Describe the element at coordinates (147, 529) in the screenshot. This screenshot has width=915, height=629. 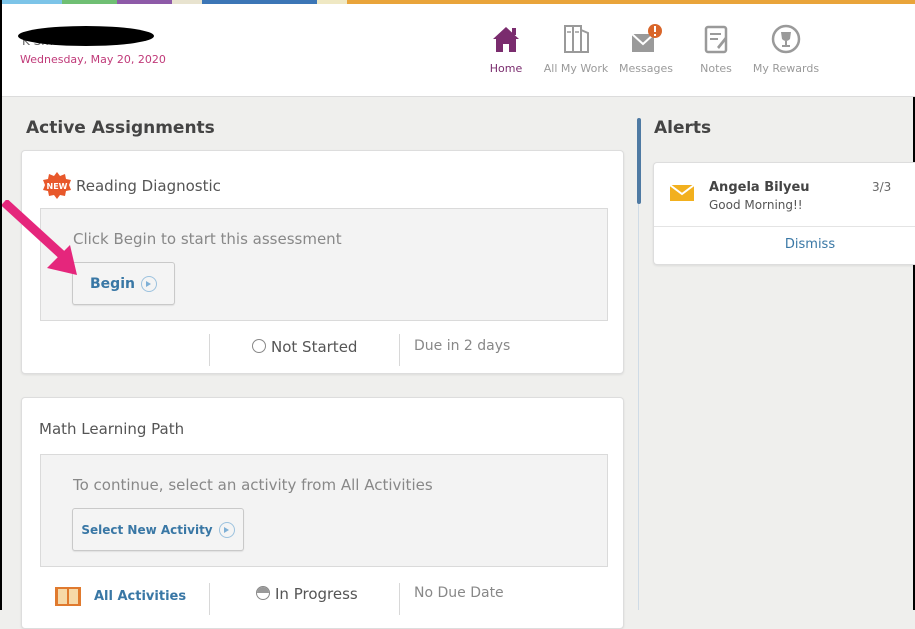
I see `select-new-activity-label: Select New Activity` at that location.